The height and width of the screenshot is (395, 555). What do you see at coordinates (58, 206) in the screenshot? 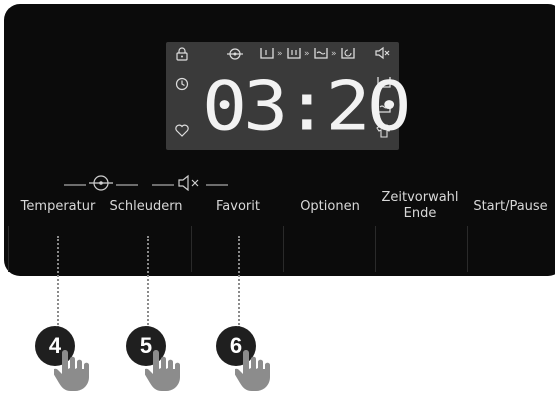
I see `temperatur-label: Temperatur` at bounding box center [58, 206].